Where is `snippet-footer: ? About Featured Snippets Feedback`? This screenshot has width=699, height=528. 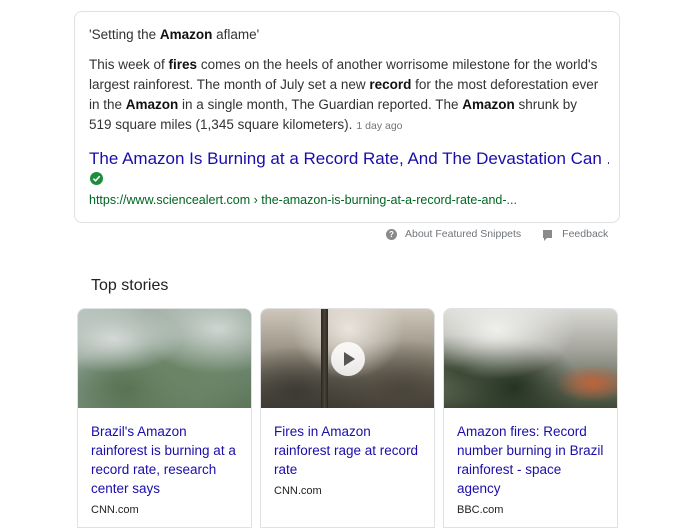
snippet-footer: ? About Featured Snippets Feedback is located at coordinates (497, 234).